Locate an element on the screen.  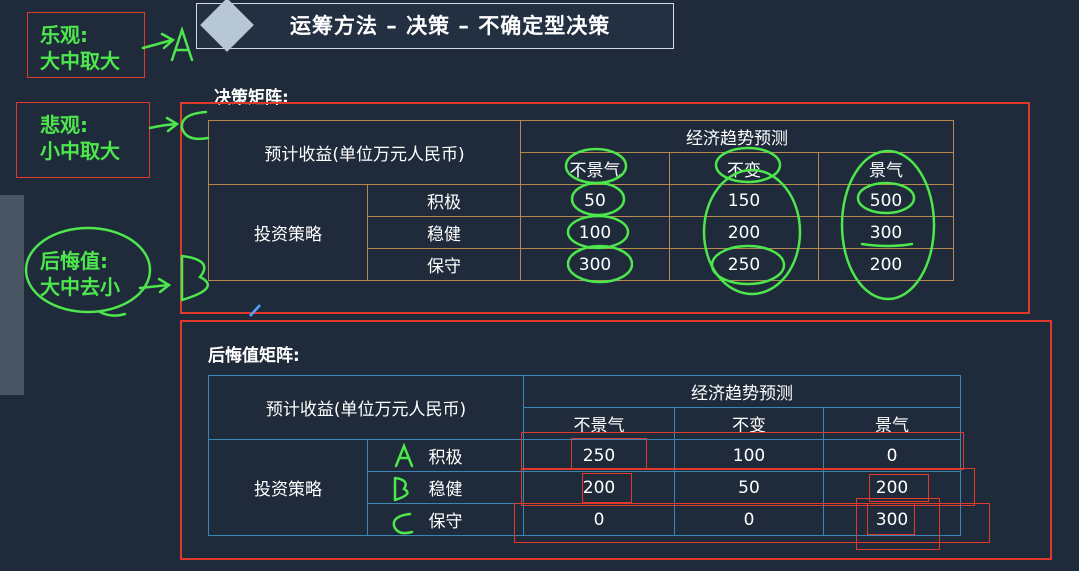
optimistic-label: 乐观: is located at coordinates (64, 35).